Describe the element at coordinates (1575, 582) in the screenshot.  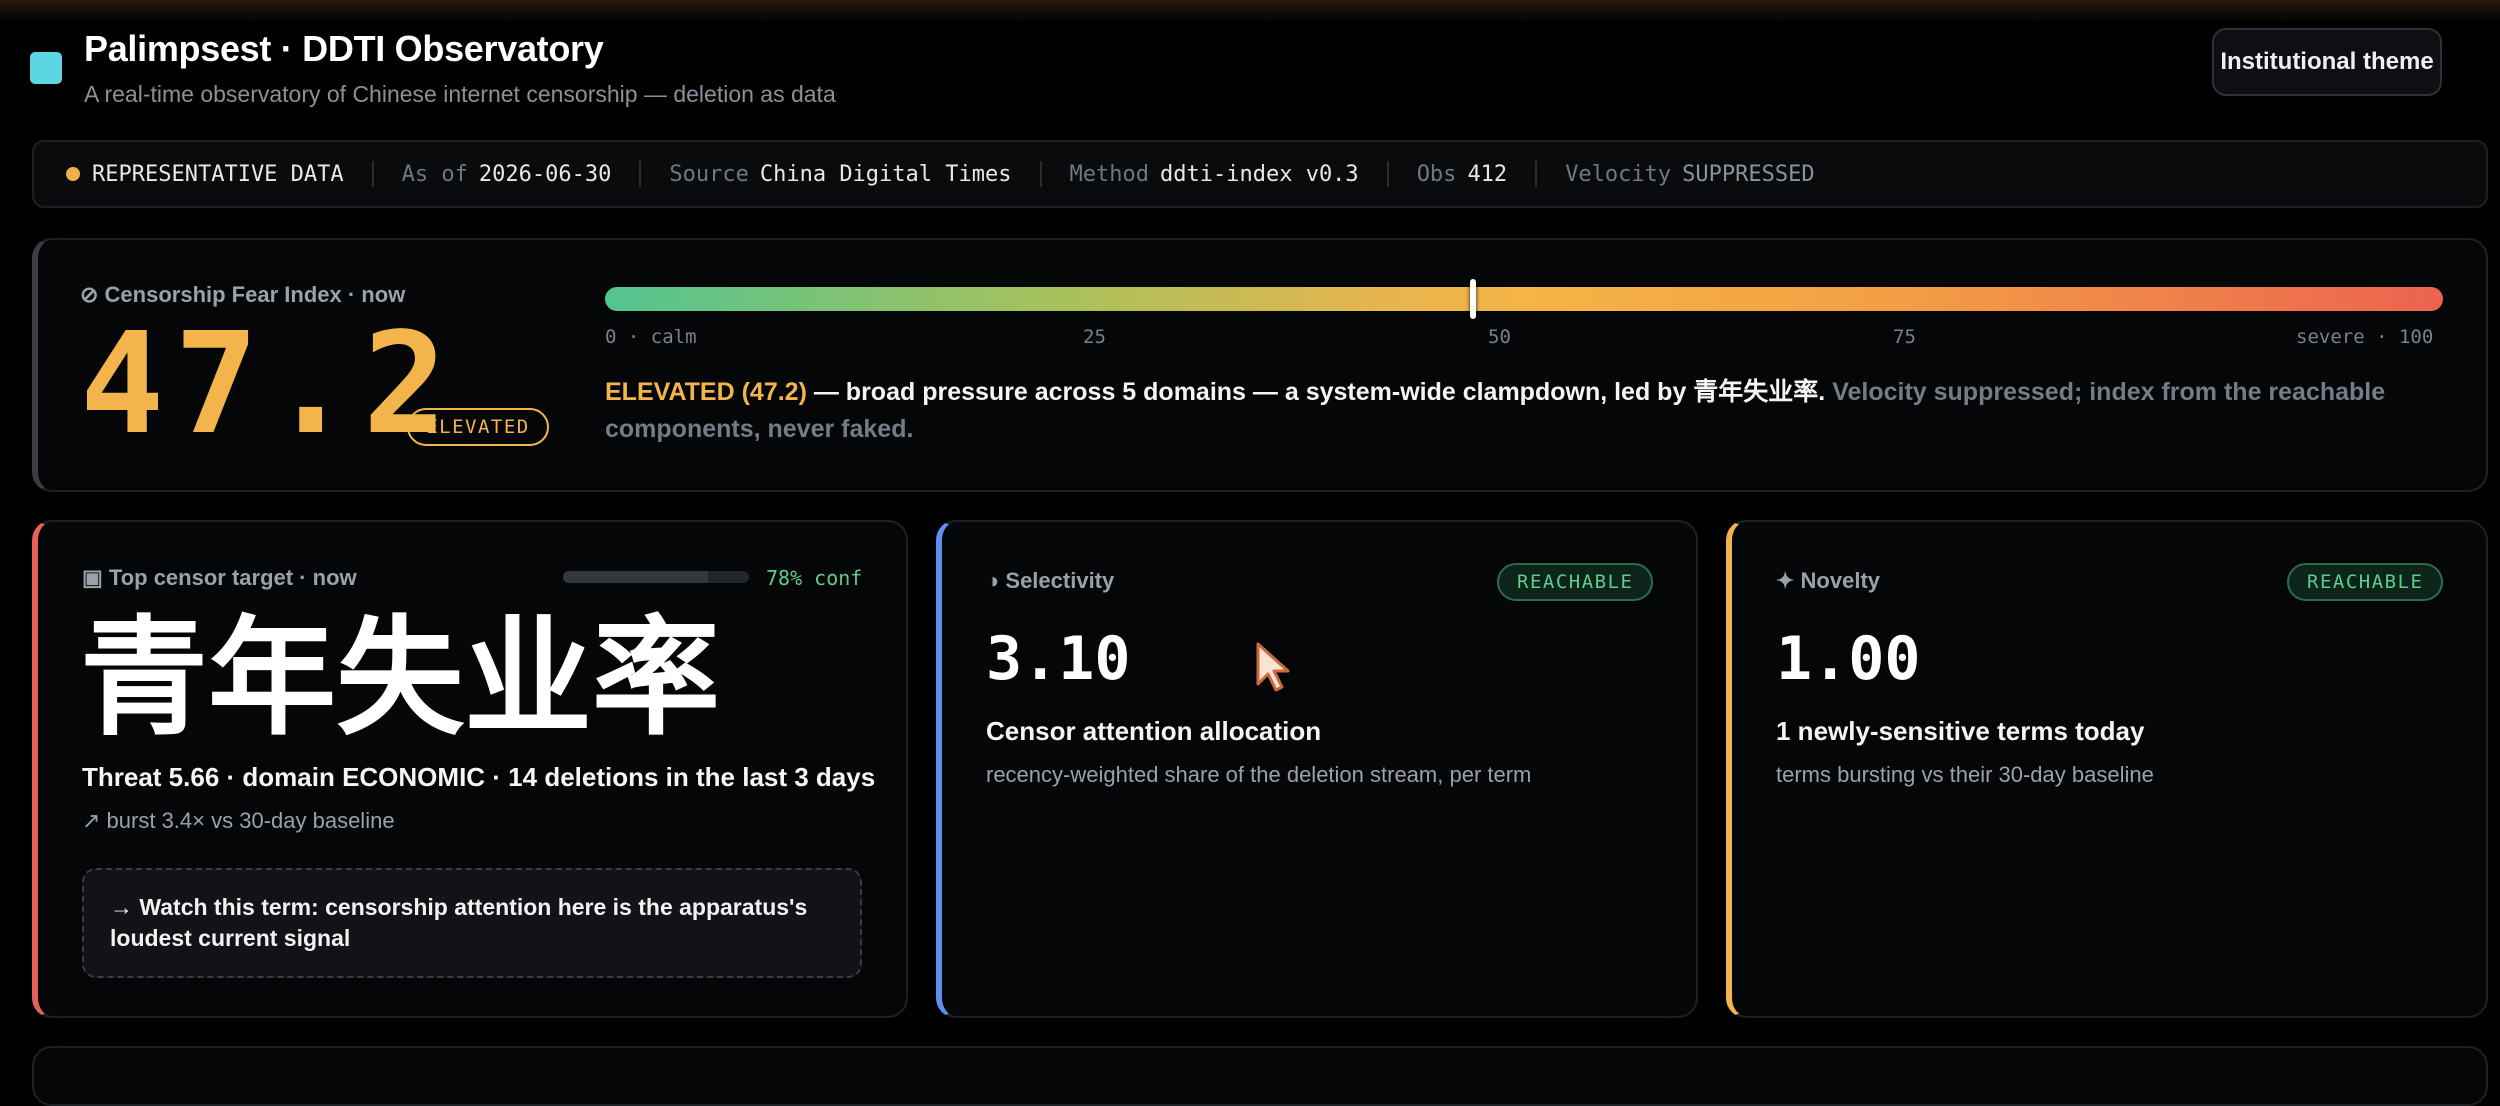
I see `selectivity-reachable-badge: REACHABLE` at that location.